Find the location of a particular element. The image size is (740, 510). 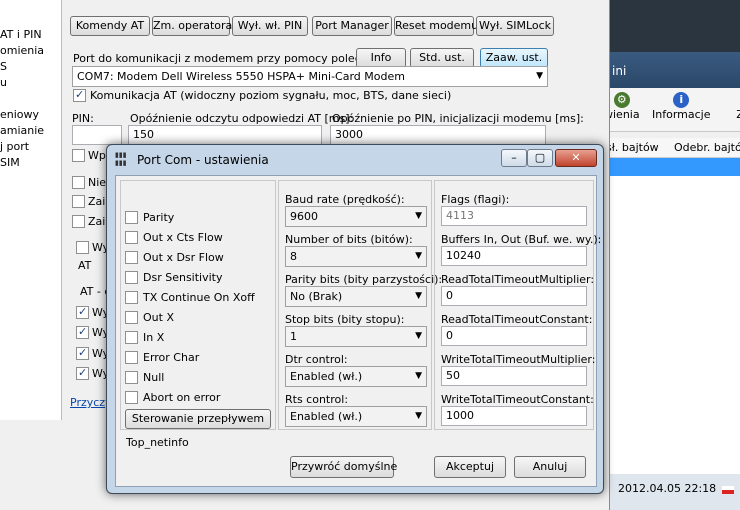

close-button: ✕ is located at coordinates (576, 158).